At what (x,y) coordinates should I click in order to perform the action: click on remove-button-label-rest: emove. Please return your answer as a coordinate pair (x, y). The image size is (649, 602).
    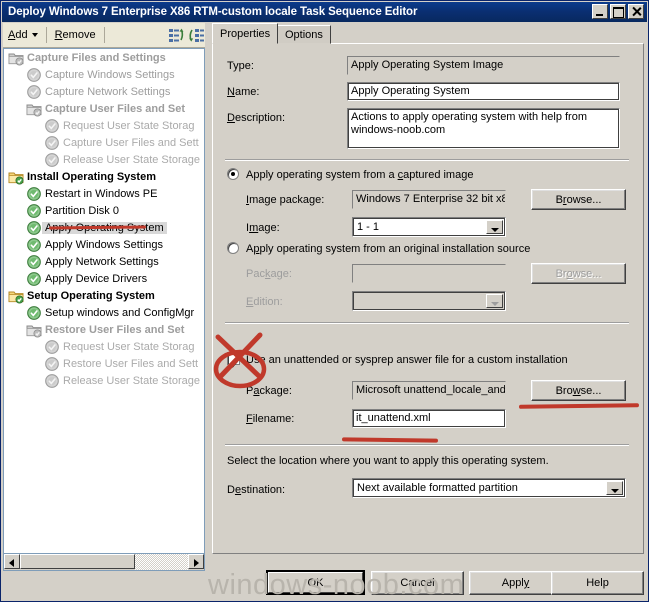
    Looking at the image, I should click on (79, 35).